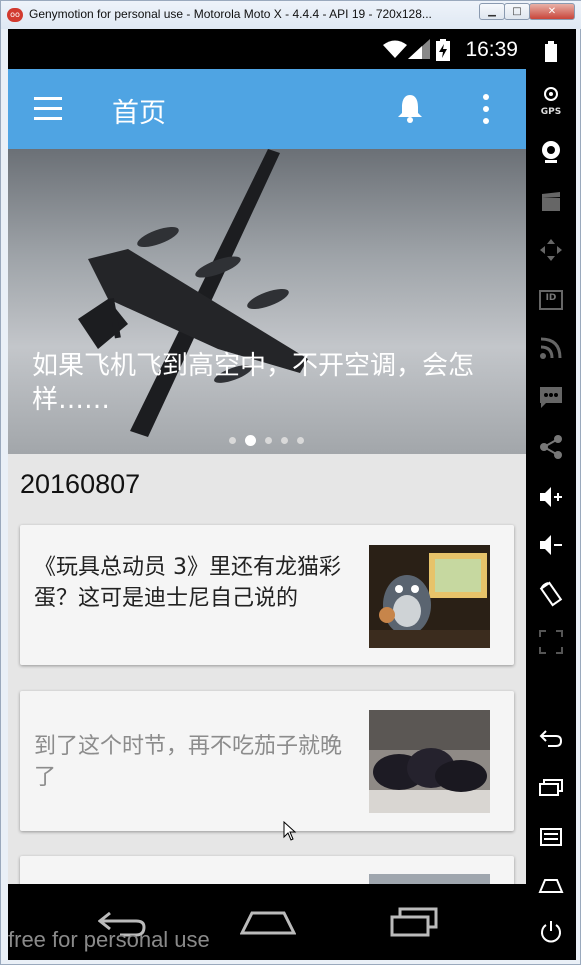 Image resolution: width=581 pixels, height=965 pixels. What do you see at coordinates (551, 642) in the screenshot?
I see `pixel-perfect-icon` at bounding box center [551, 642].